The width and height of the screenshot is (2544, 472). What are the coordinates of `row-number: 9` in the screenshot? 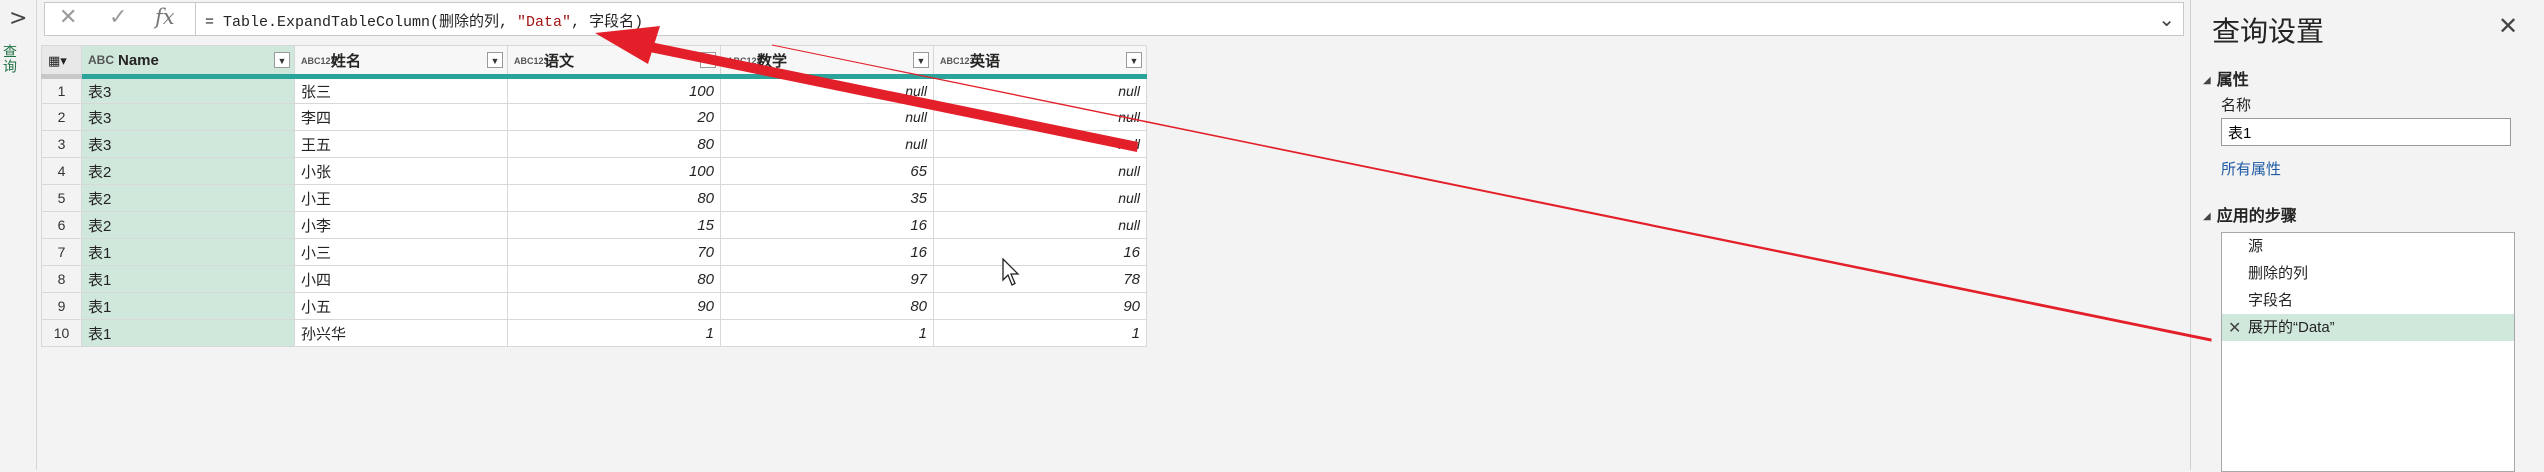 It's located at (61, 306).